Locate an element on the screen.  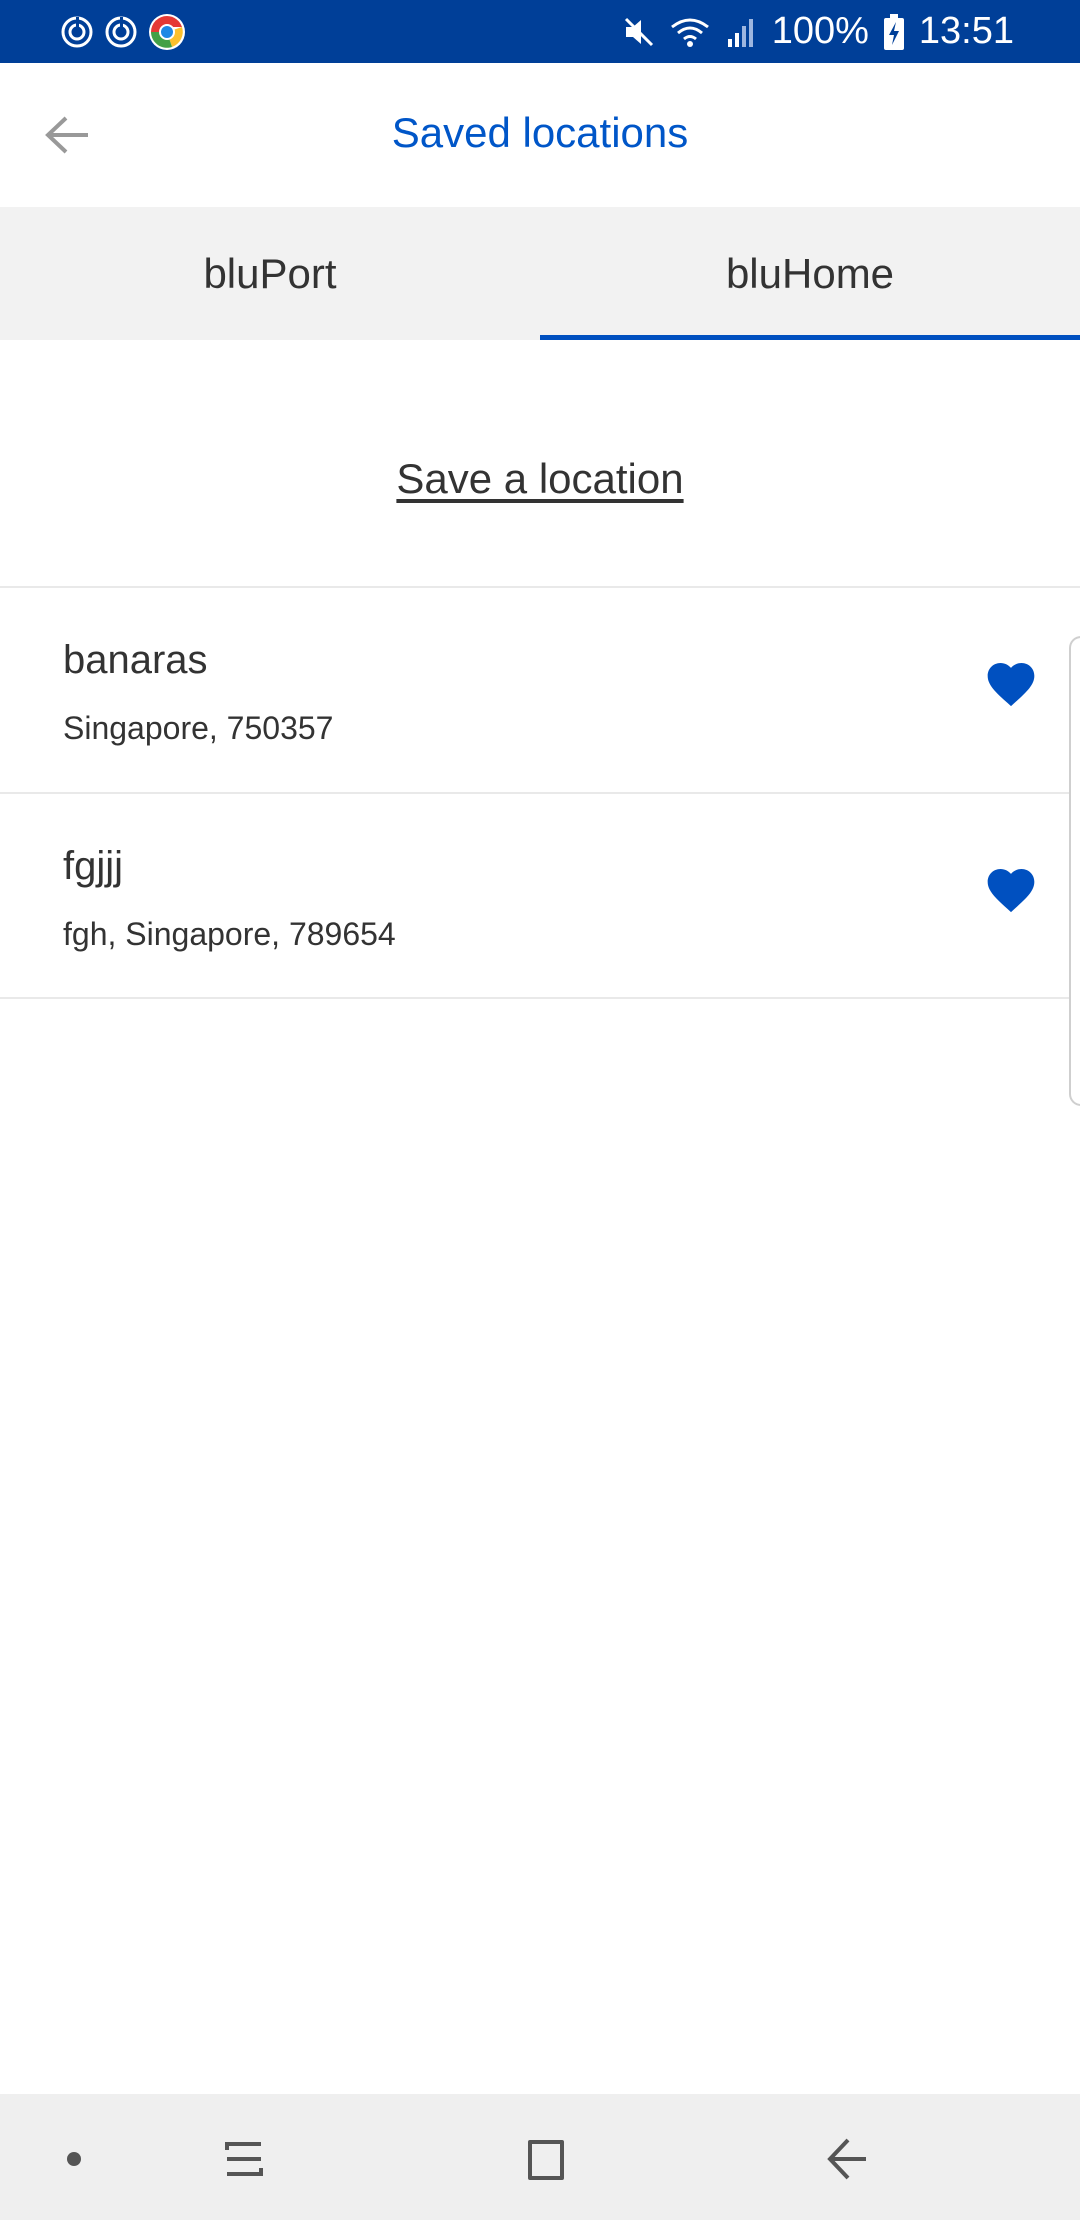
navigation-bar is located at coordinates (540, 2157).